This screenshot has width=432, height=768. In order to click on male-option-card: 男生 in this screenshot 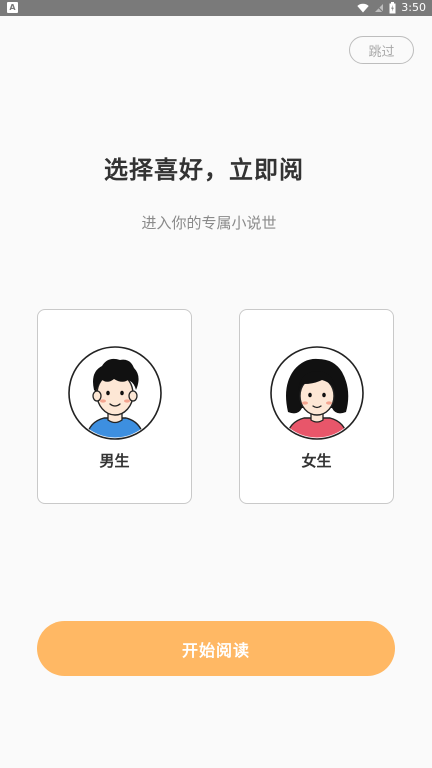, I will do `click(114, 406)`.